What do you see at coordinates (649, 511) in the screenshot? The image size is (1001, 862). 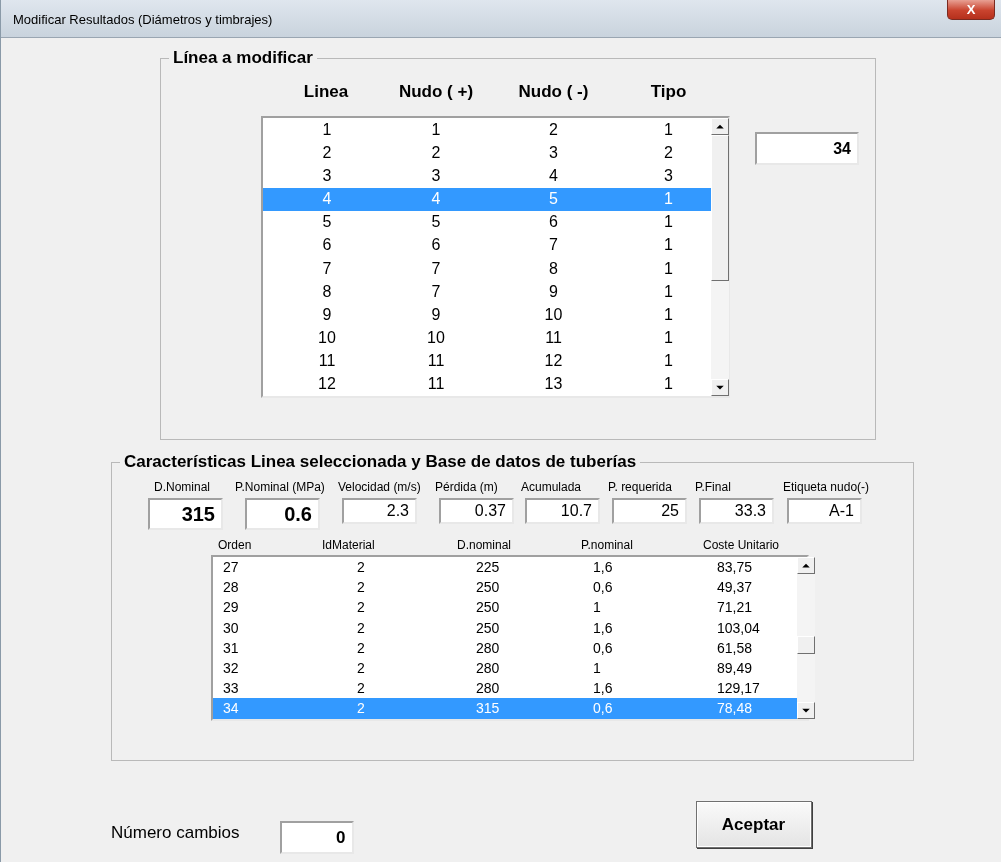 I see `value-field: 25` at bounding box center [649, 511].